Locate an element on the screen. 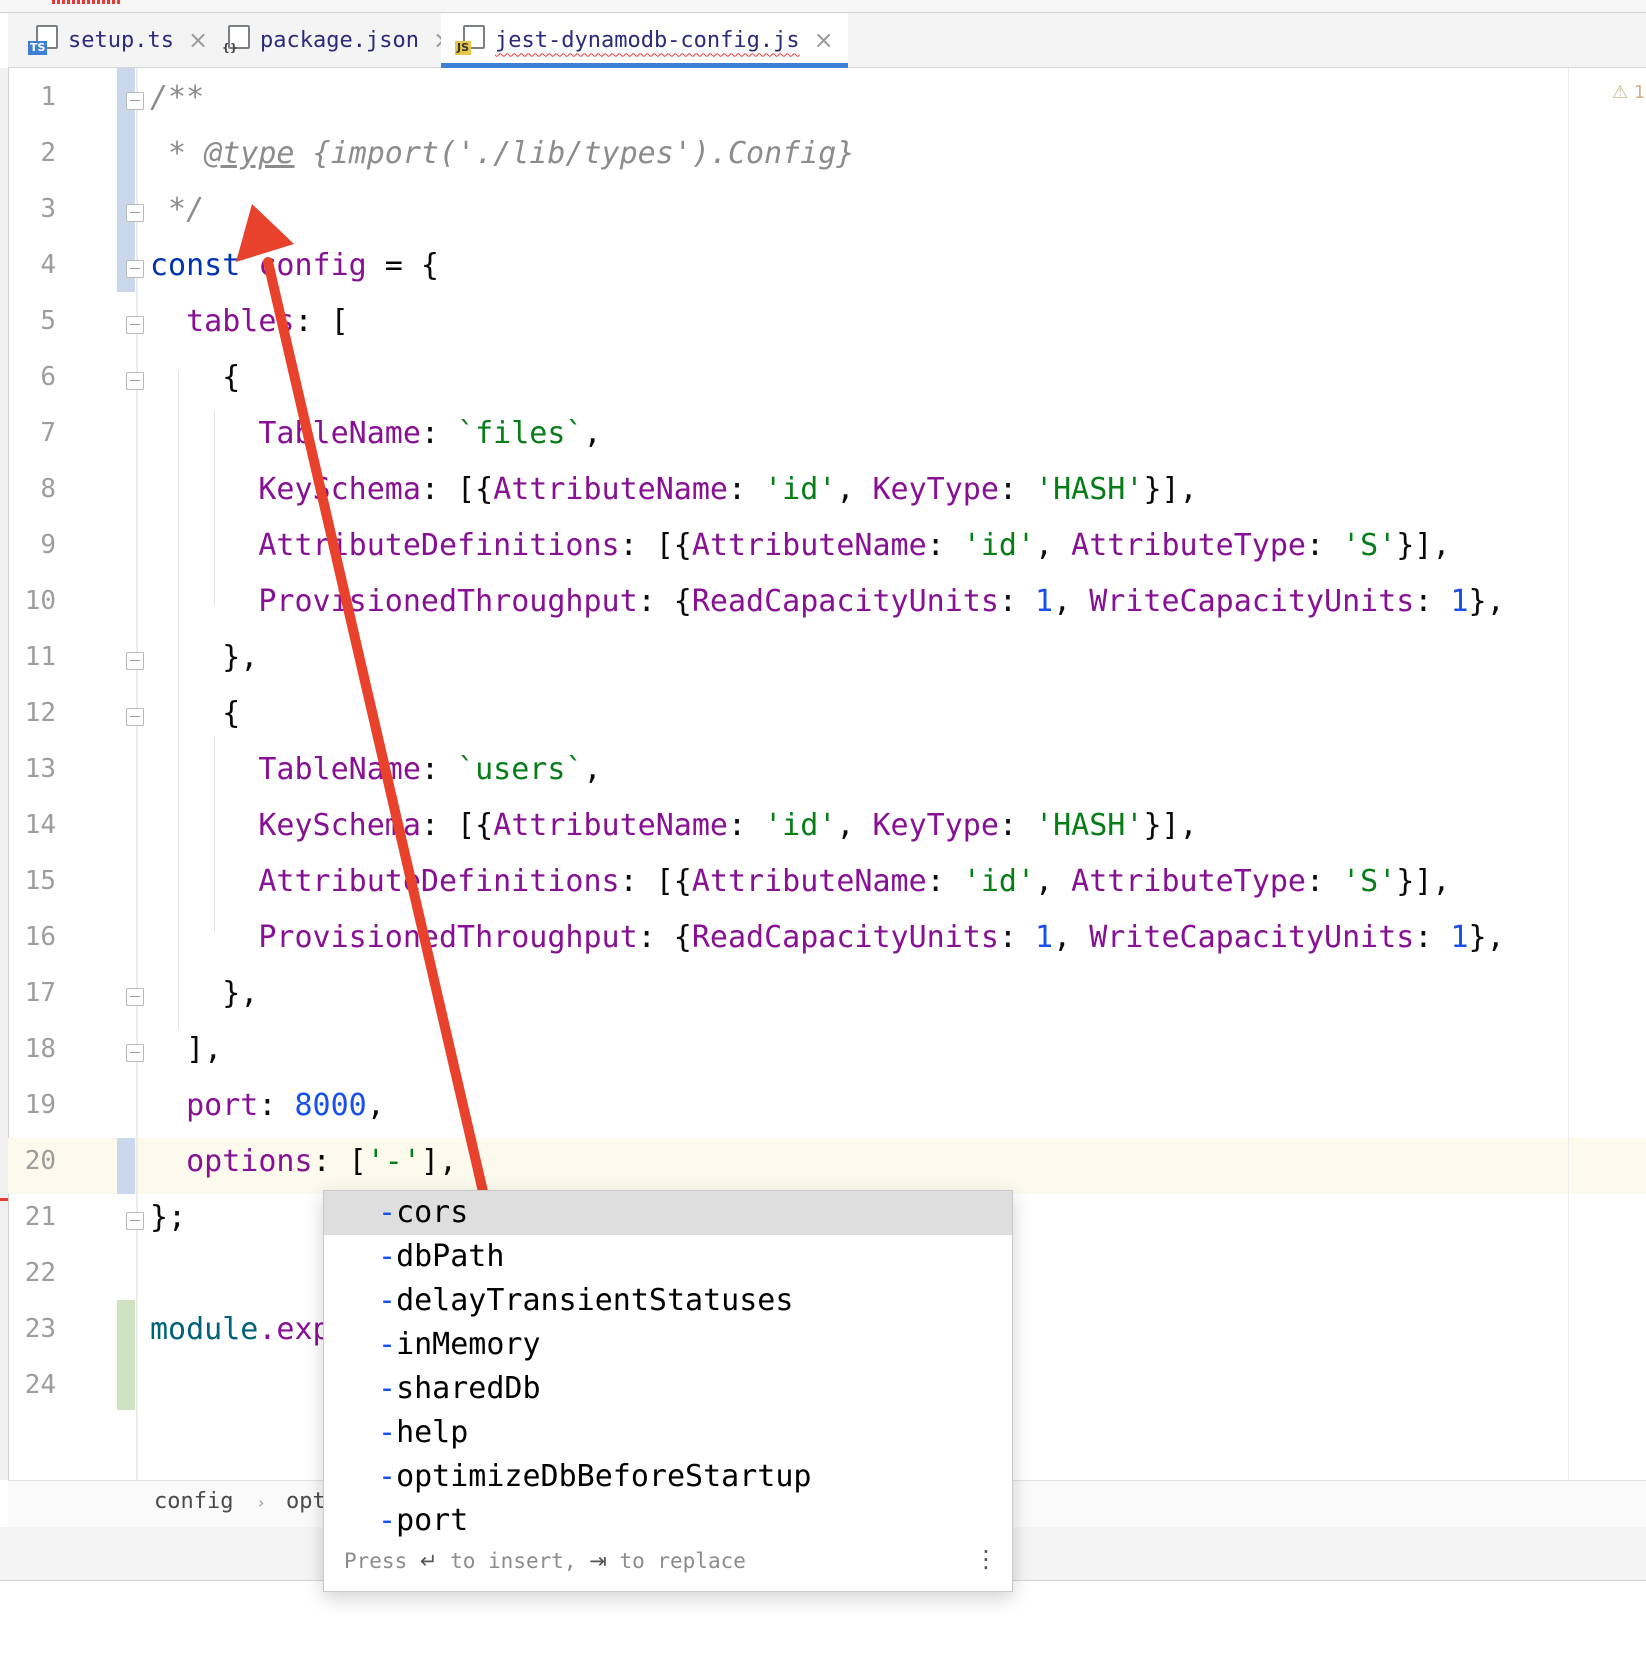 The height and width of the screenshot is (1668, 1646). code-line-11: }, is located at coordinates (204, 658).